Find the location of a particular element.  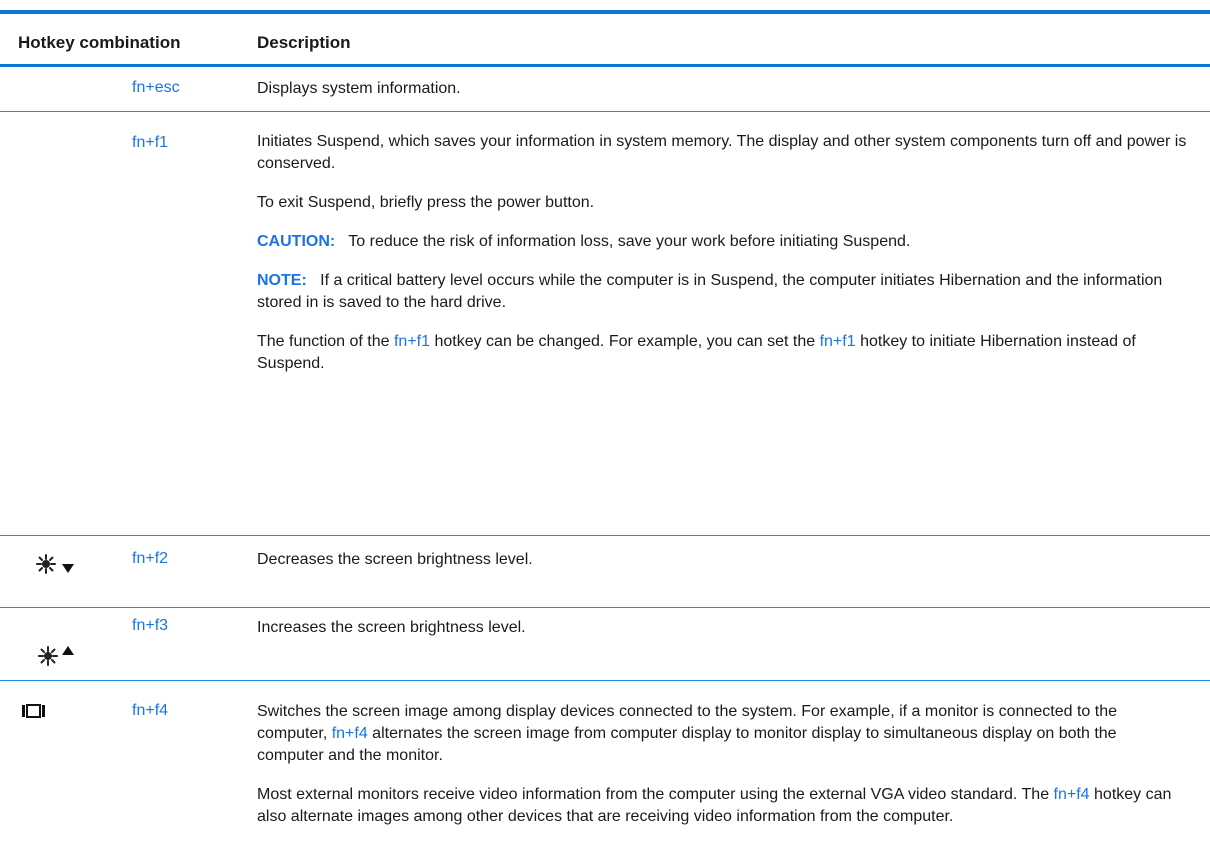

fn-f1-link-1: fn+f1 is located at coordinates (412, 341).